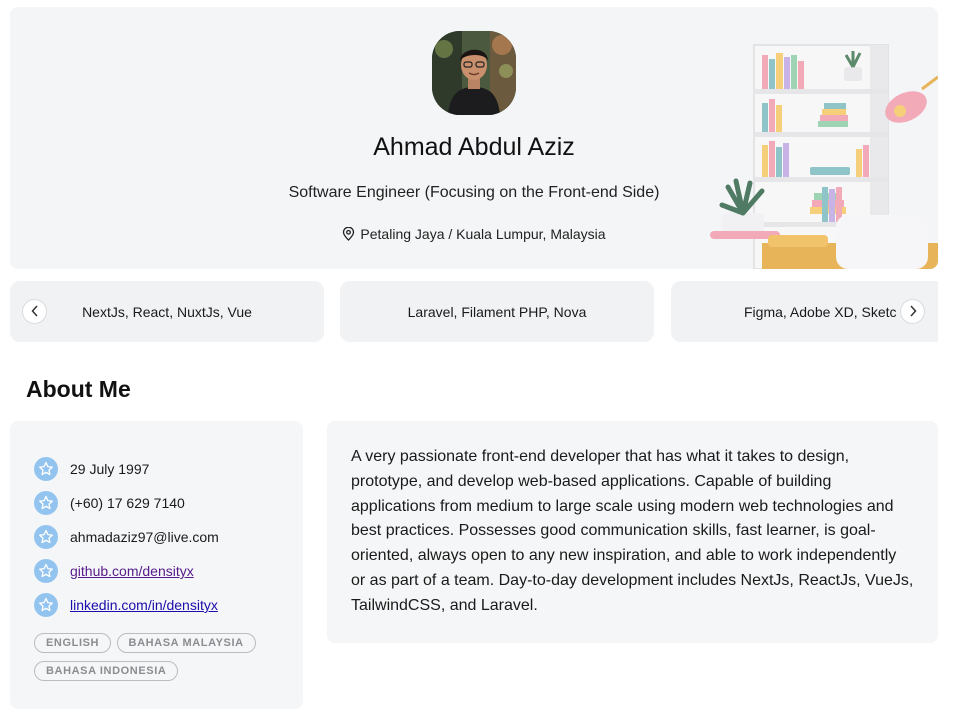 The width and height of the screenshot is (954, 721). Describe the element at coordinates (144, 605) in the screenshot. I see `linkedin-link: linkedin.com/in/densityx` at that location.